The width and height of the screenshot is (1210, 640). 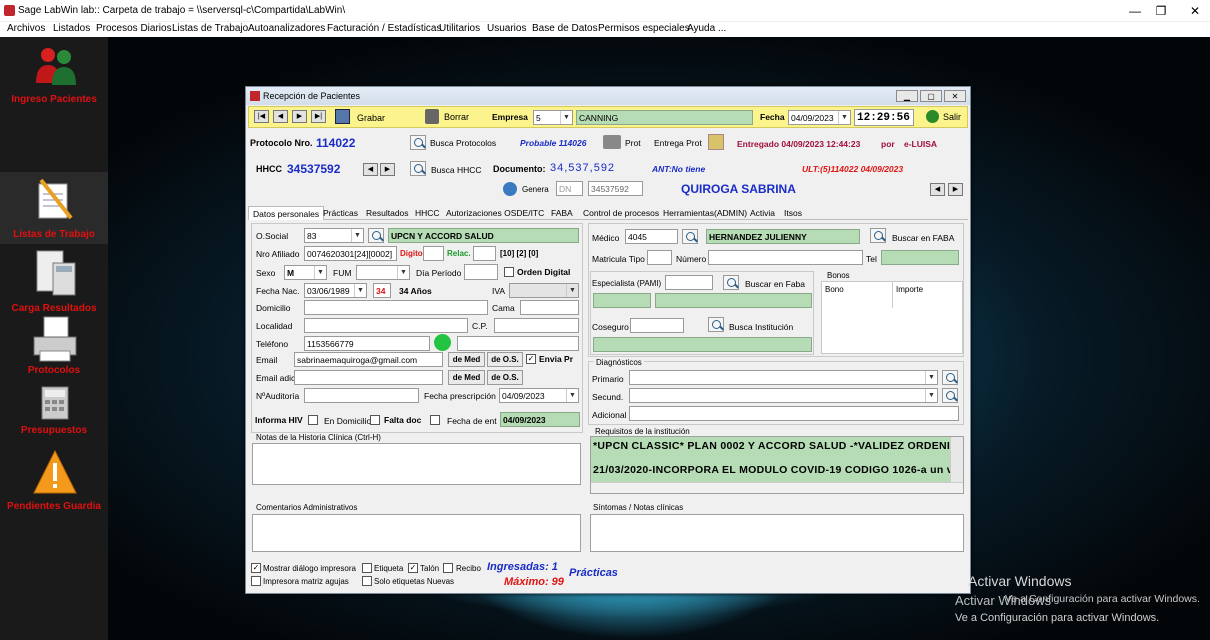 I want to click on sidebar-item-listas-trabajo: Listas de Trabajo, so click(x=54, y=208).